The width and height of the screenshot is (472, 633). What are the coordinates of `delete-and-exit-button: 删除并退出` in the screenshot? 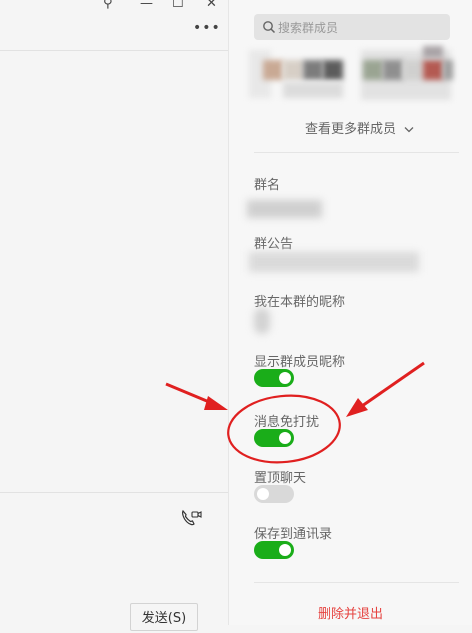 It's located at (350, 612).